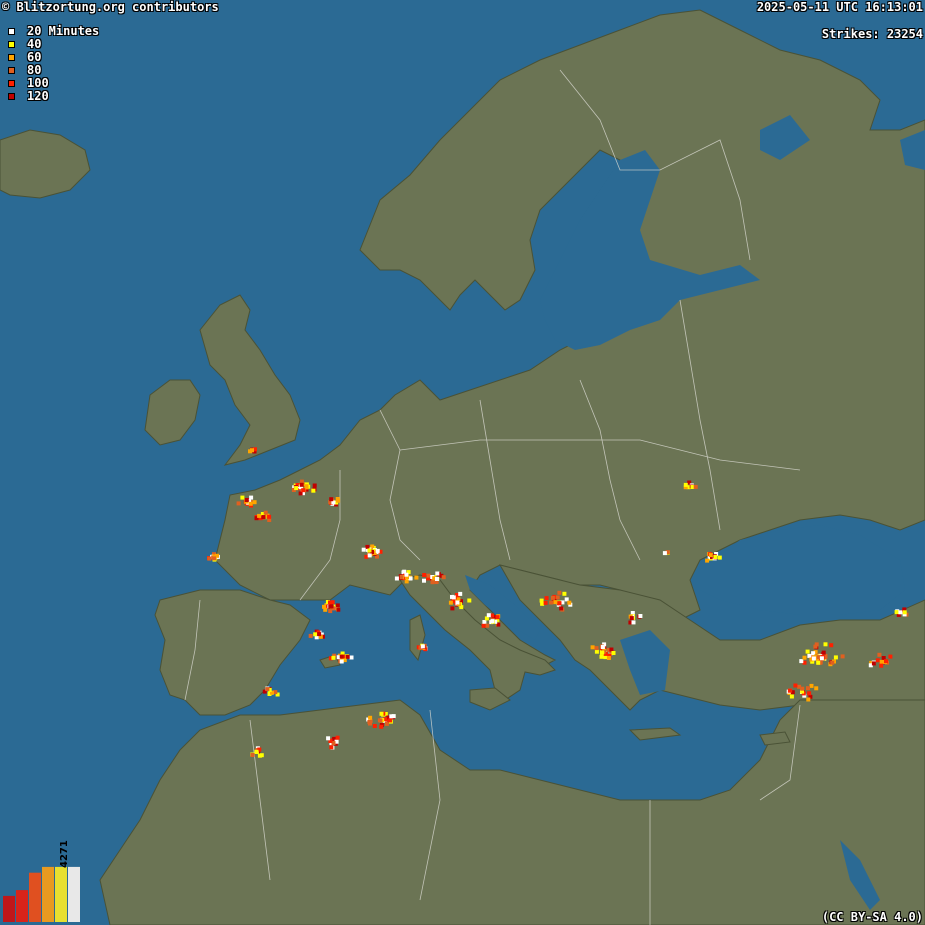 Image resolution: width=925 pixels, height=925 pixels. I want to click on legend-row: 100, so click(53, 83).